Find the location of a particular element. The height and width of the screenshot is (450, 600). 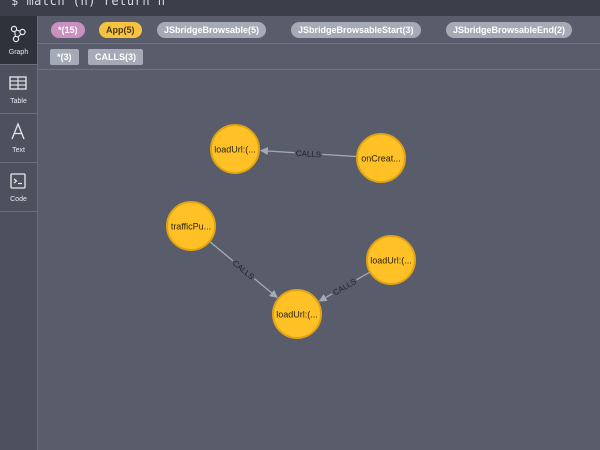

query-text: $ match (n) return n is located at coordinates (88, 4).